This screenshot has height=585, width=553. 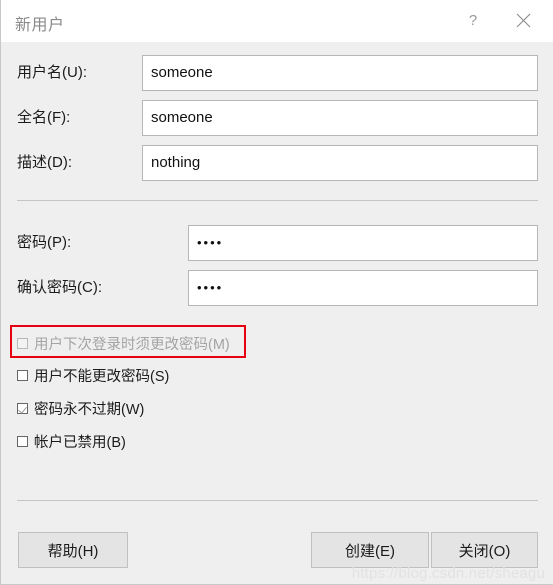 What do you see at coordinates (340, 163) in the screenshot?
I see `description-input: nothing` at bounding box center [340, 163].